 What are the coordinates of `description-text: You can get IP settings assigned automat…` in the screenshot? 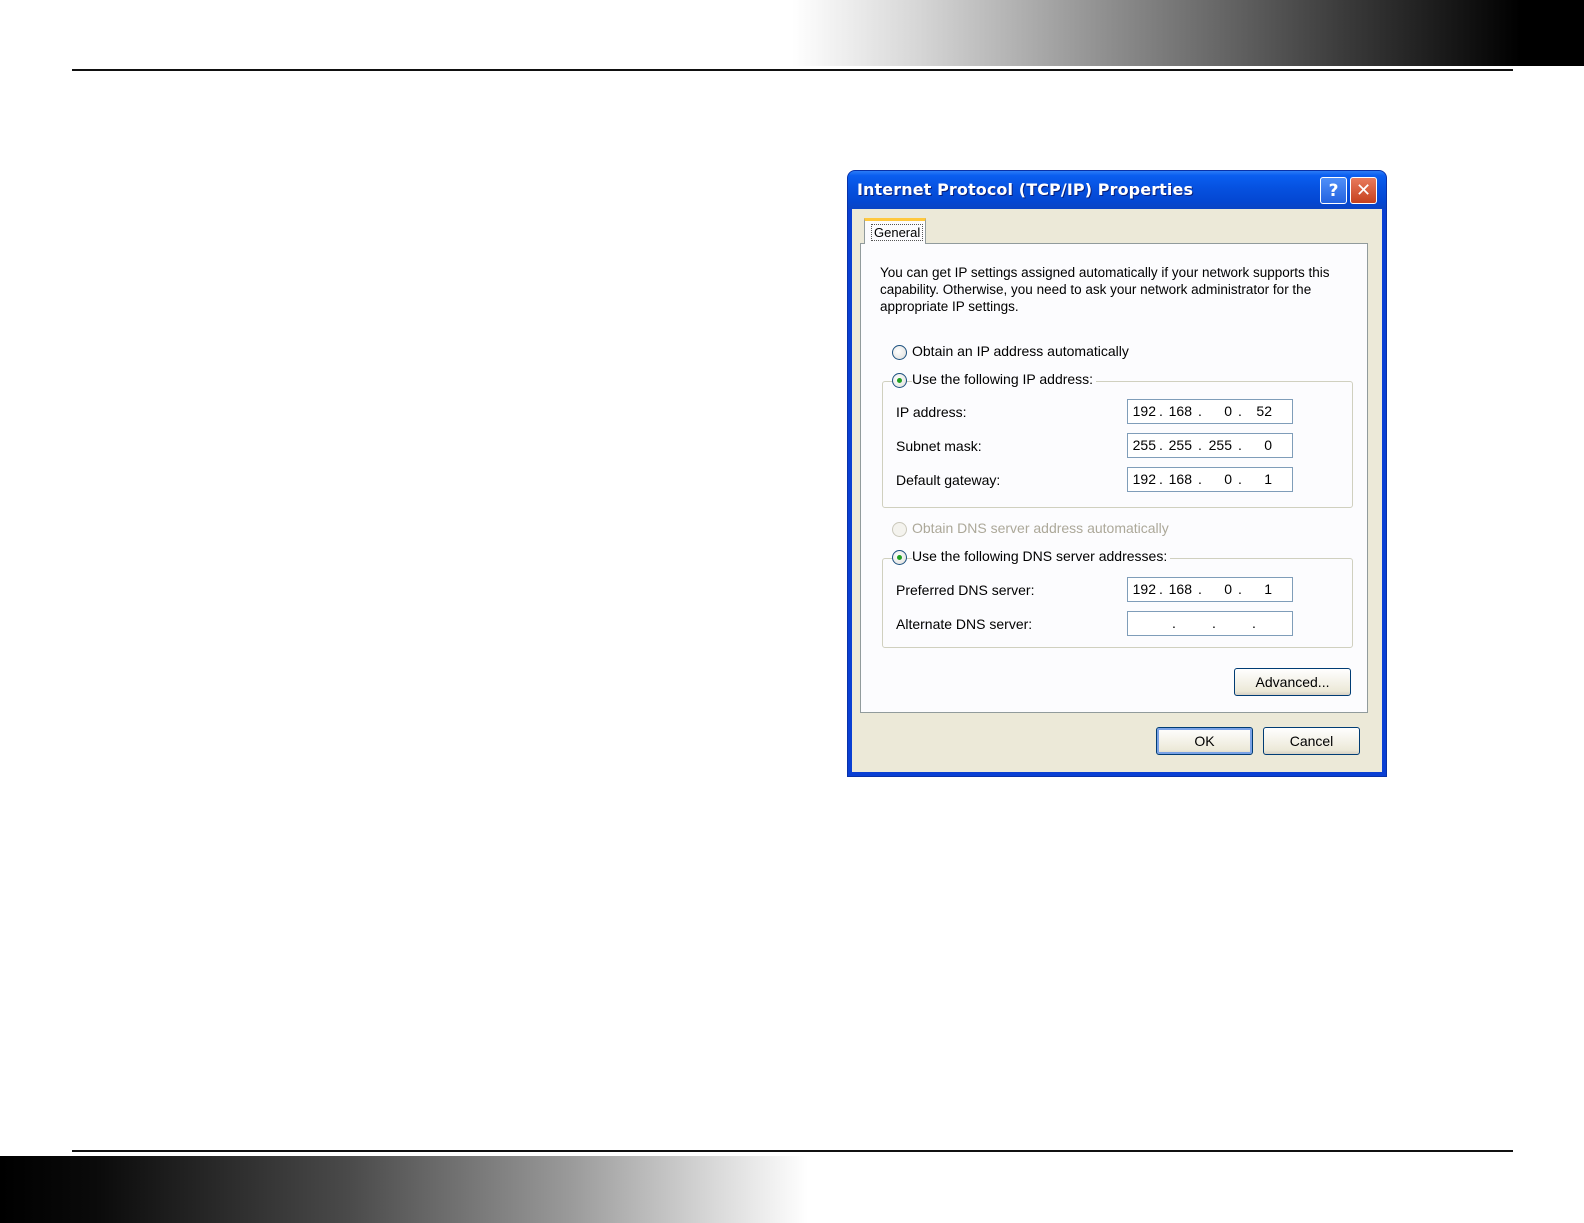 It's located at (1105, 289).